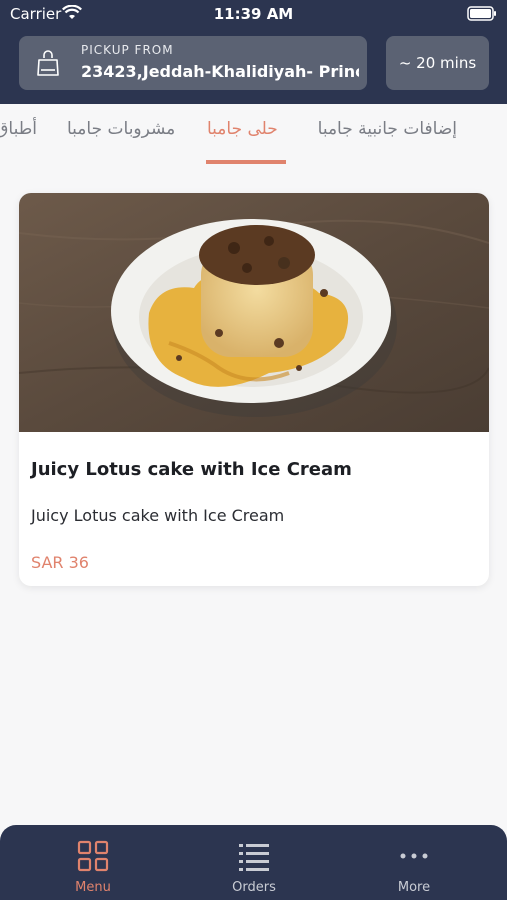  Describe the element at coordinates (254, 857) in the screenshot. I see `list-icon` at that location.